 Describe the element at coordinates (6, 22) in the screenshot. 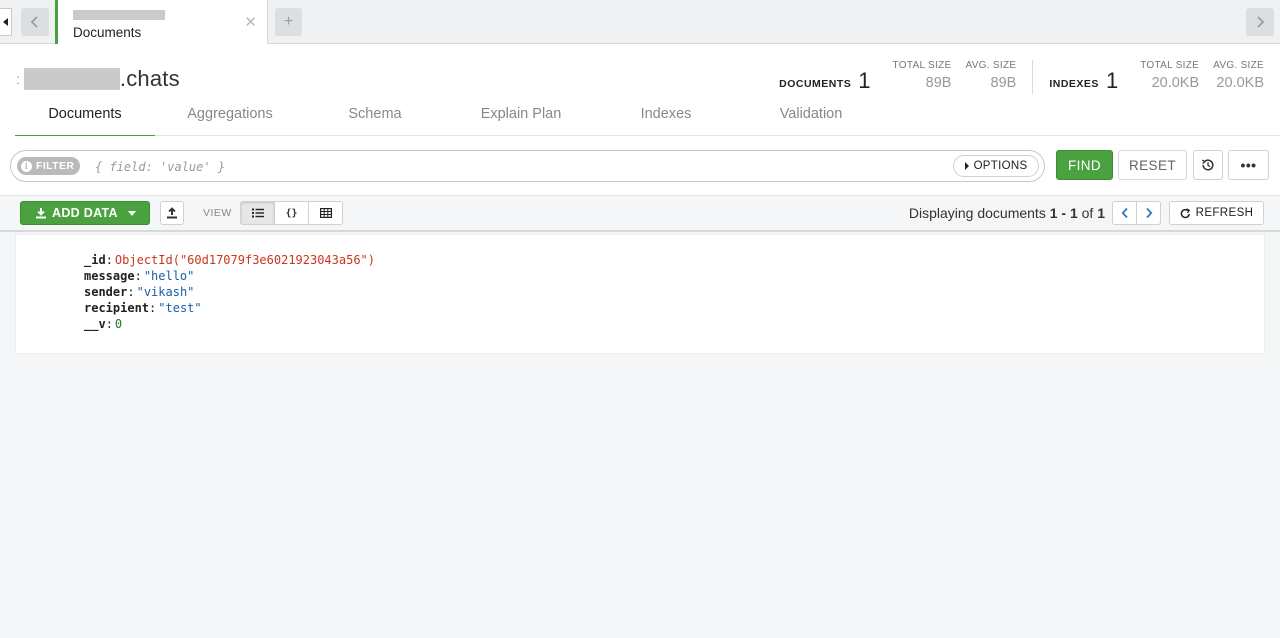

I see `collapse-sidebar-icon` at that location.